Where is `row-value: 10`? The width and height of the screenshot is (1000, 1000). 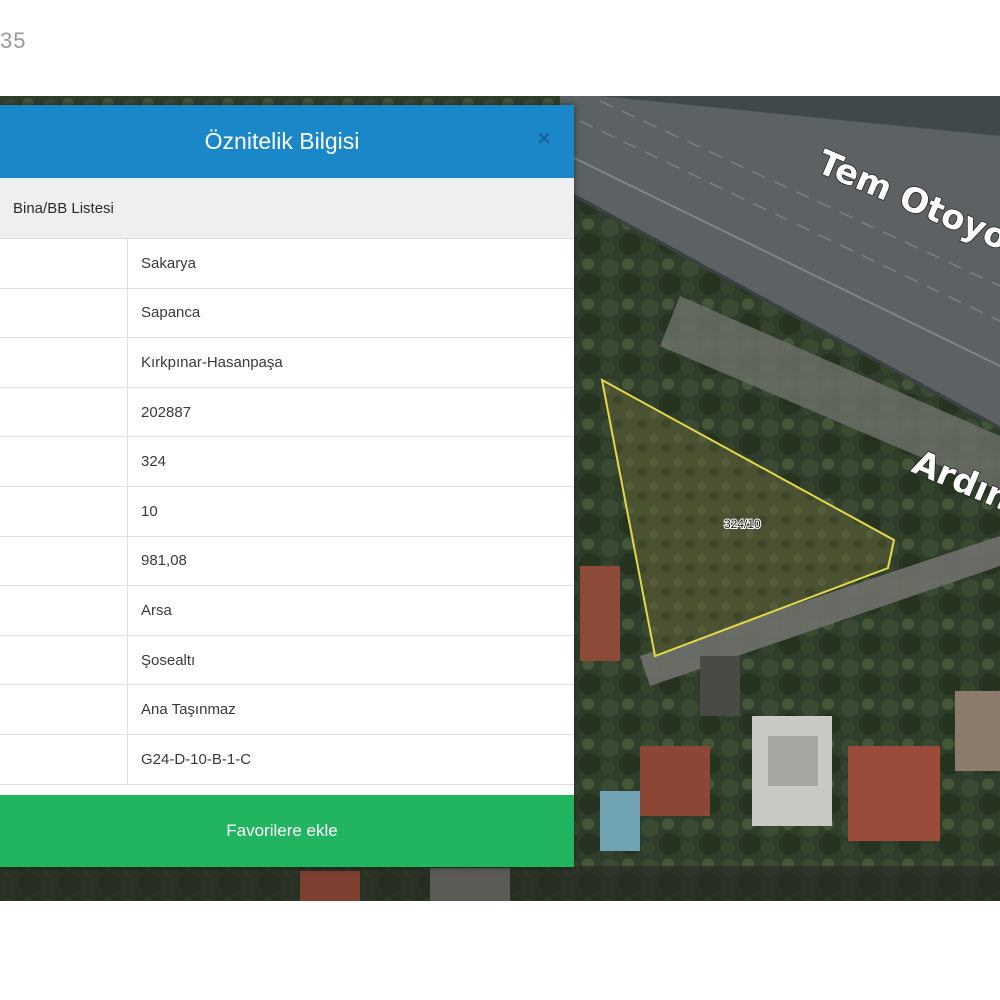
row-value: 10 is located at coordinates (149, 511).